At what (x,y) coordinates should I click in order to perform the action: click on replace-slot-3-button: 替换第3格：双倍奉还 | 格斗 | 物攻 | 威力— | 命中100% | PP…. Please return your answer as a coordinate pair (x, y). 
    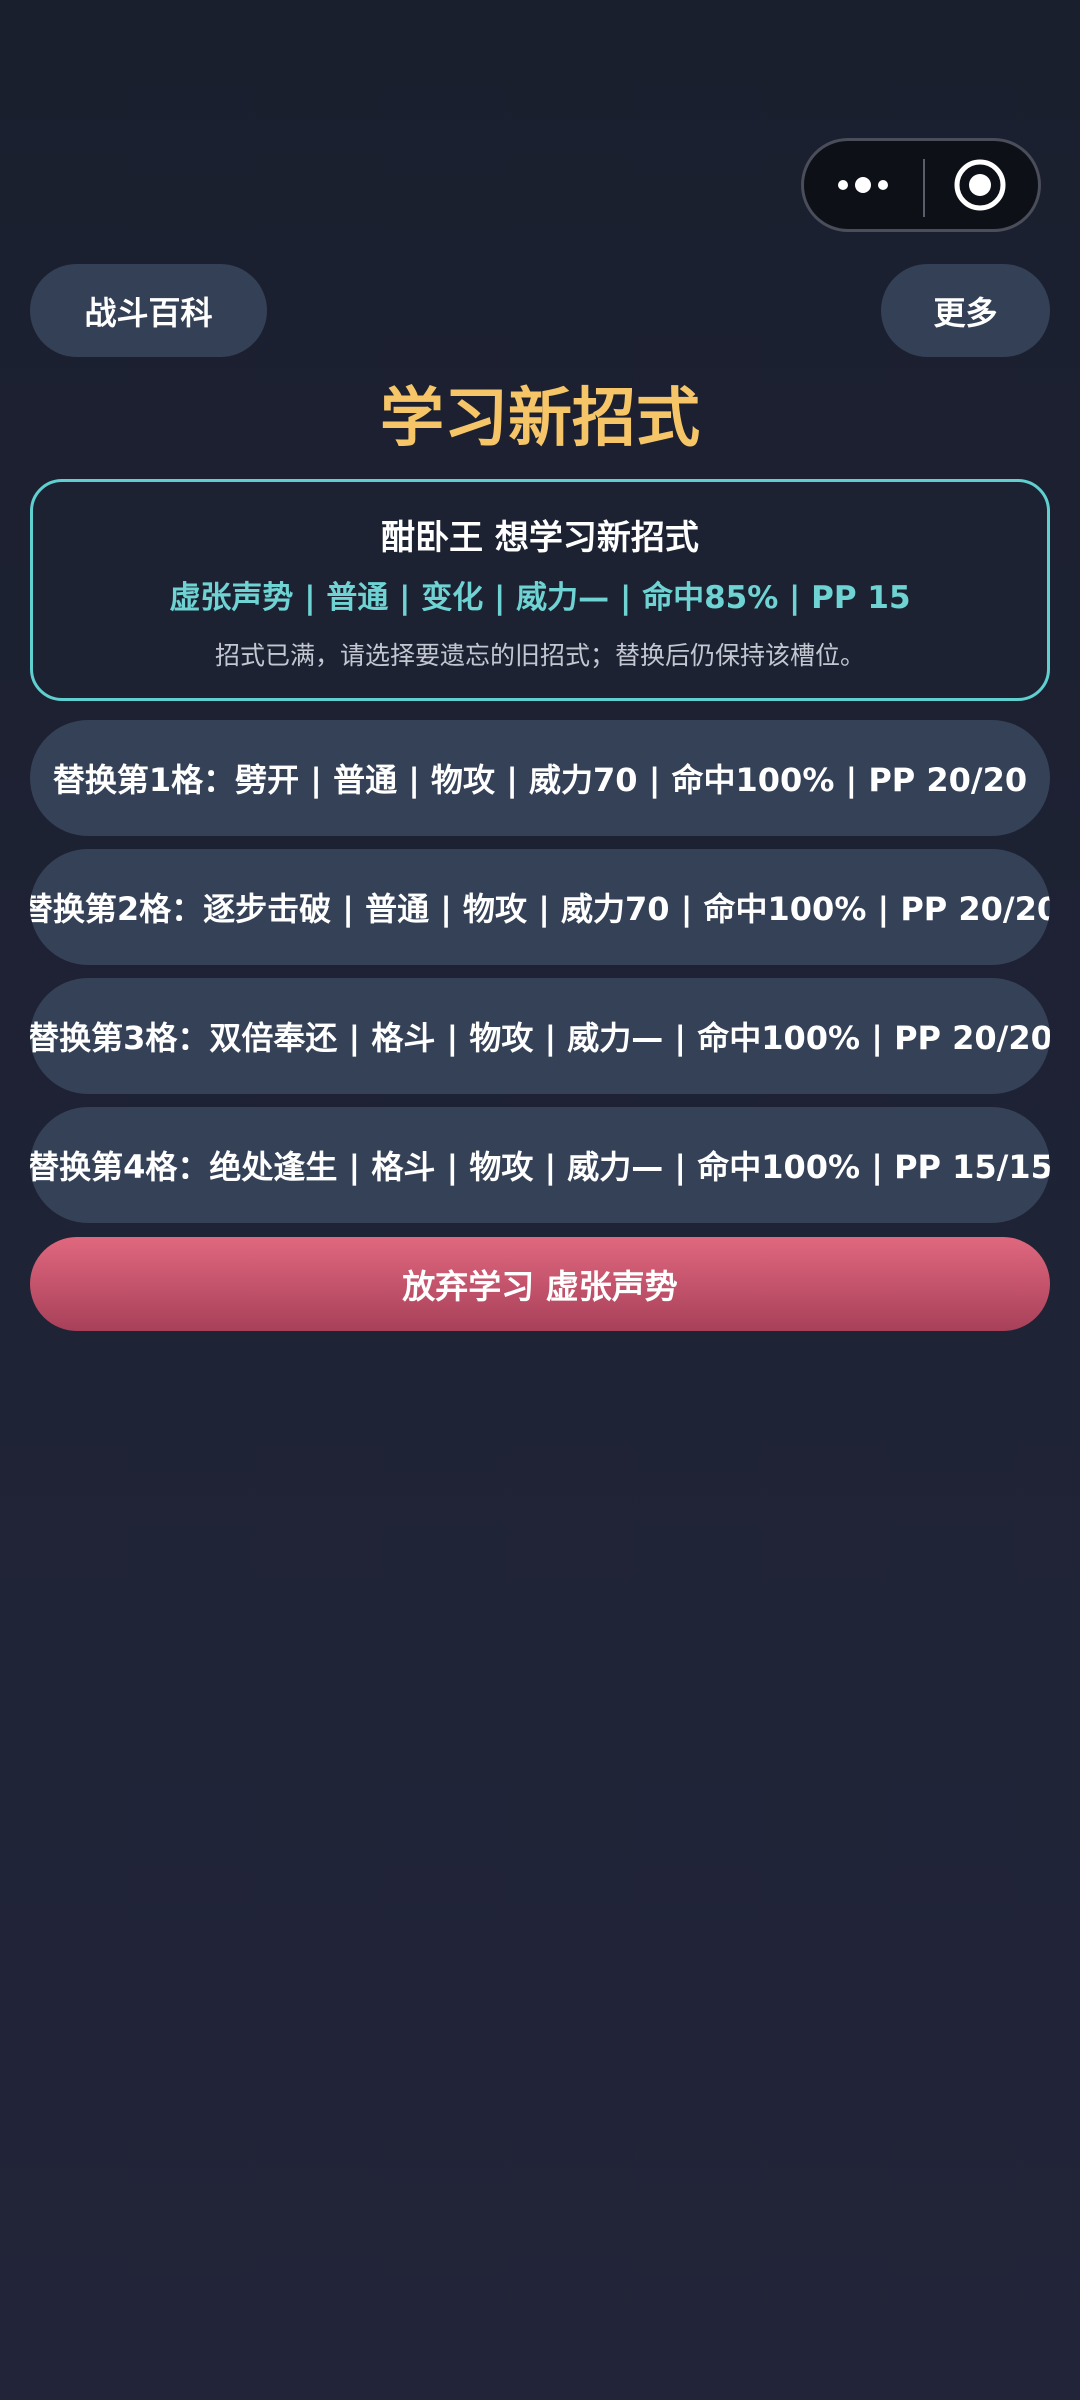
    Looking at the image, I should click on (540, 1036).